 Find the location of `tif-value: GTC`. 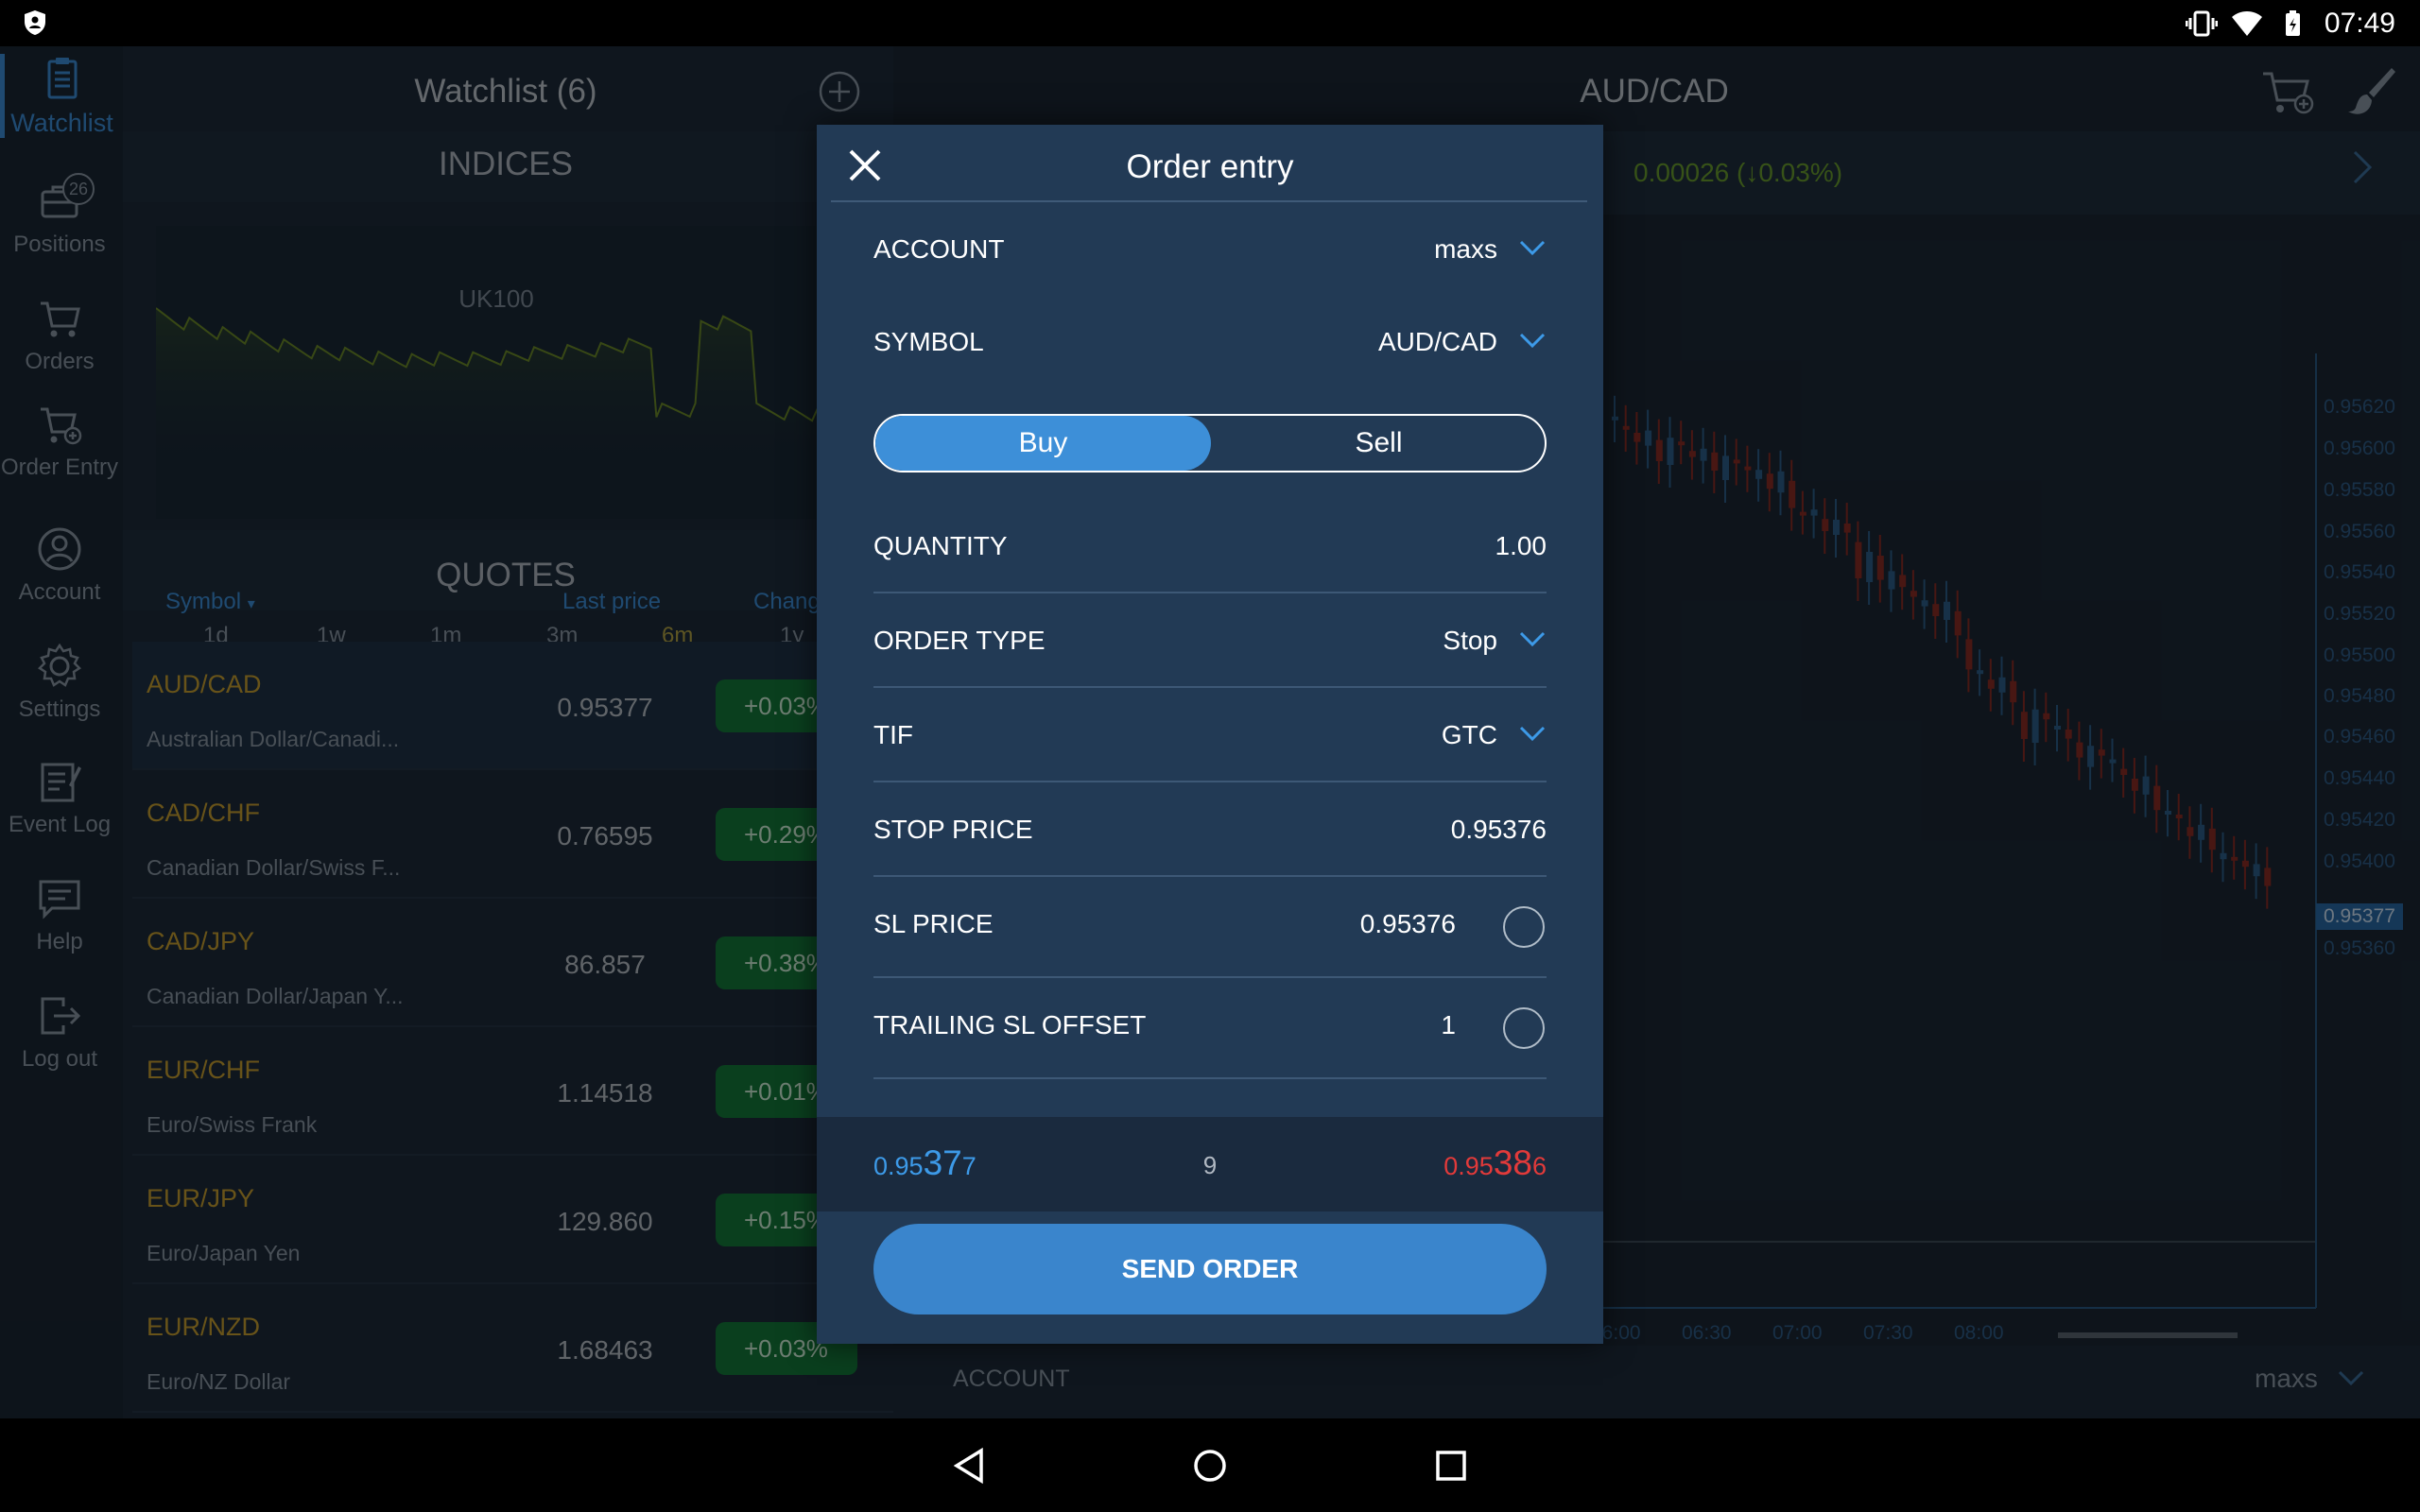

tif-value: GTC is located at coordinates (1469, 734).